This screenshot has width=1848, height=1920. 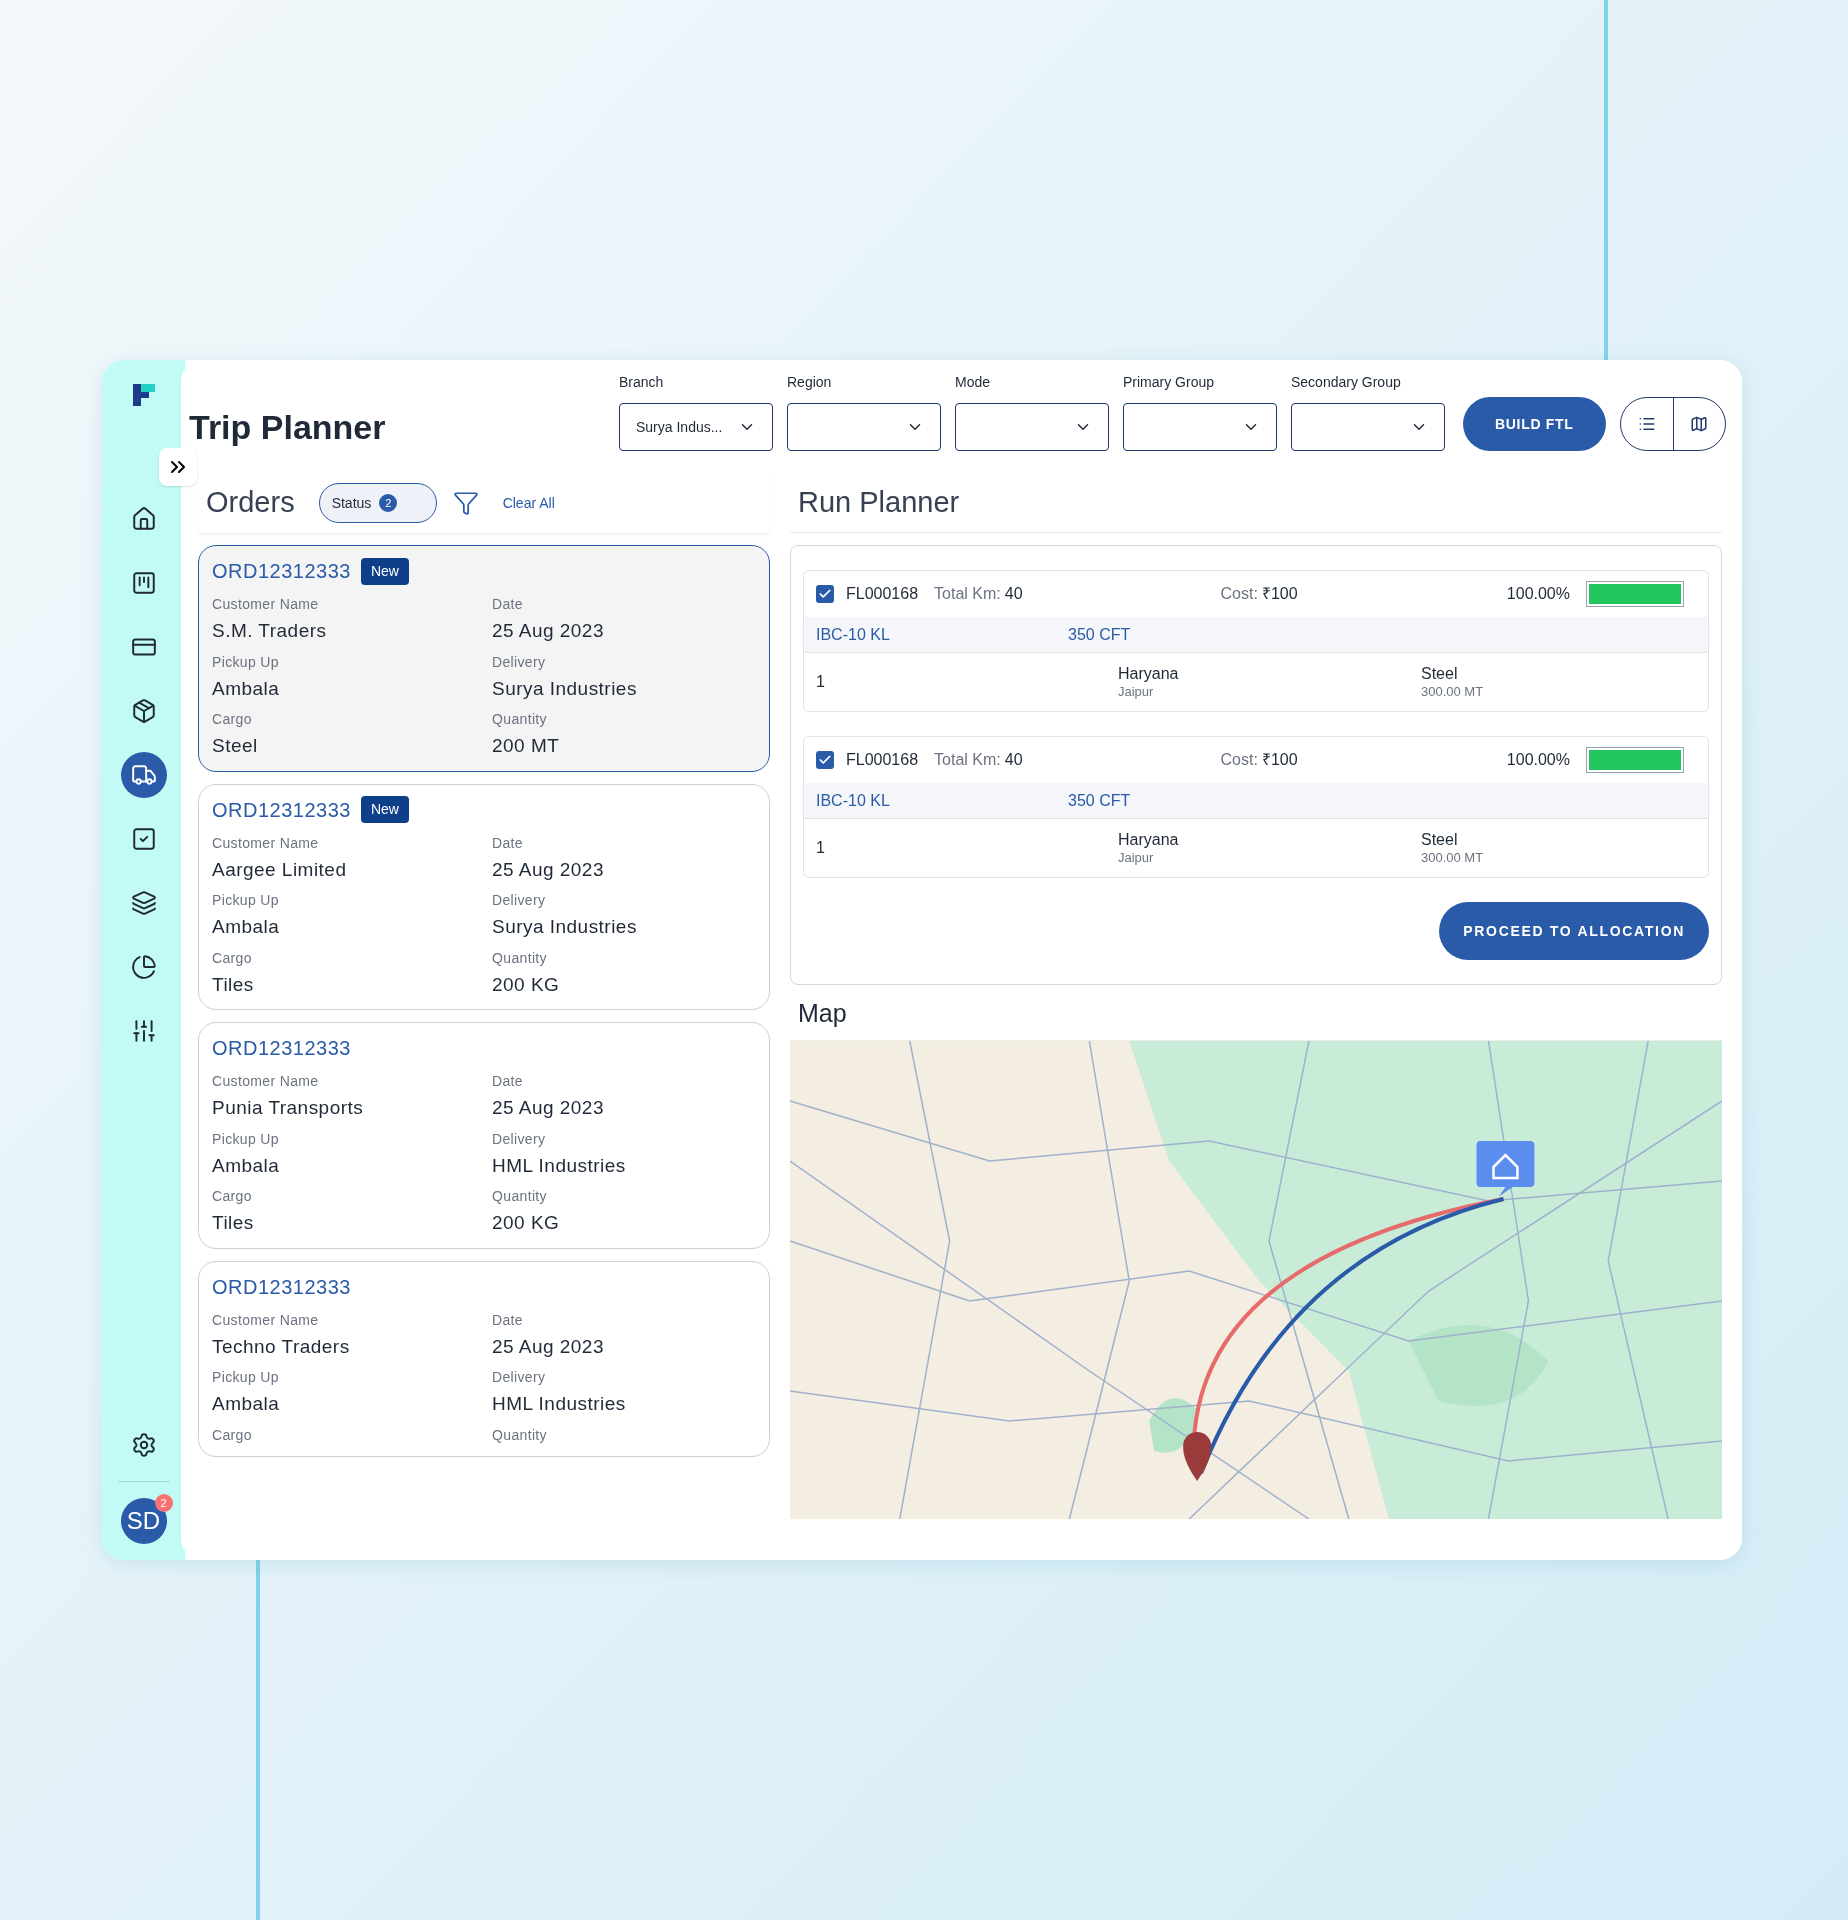 I want to click on map-heading: Map, so click(x=822, y=1013).